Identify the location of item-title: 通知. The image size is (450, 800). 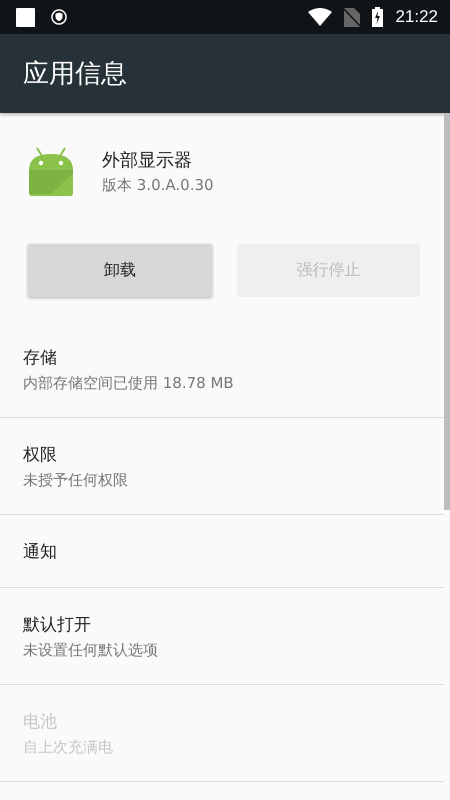
(40, 551).